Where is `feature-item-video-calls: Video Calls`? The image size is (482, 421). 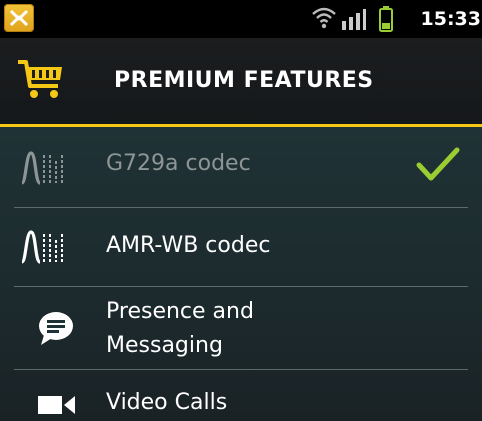 feature-item-video-calls: Video Calls is located at coordinates (241, 395).